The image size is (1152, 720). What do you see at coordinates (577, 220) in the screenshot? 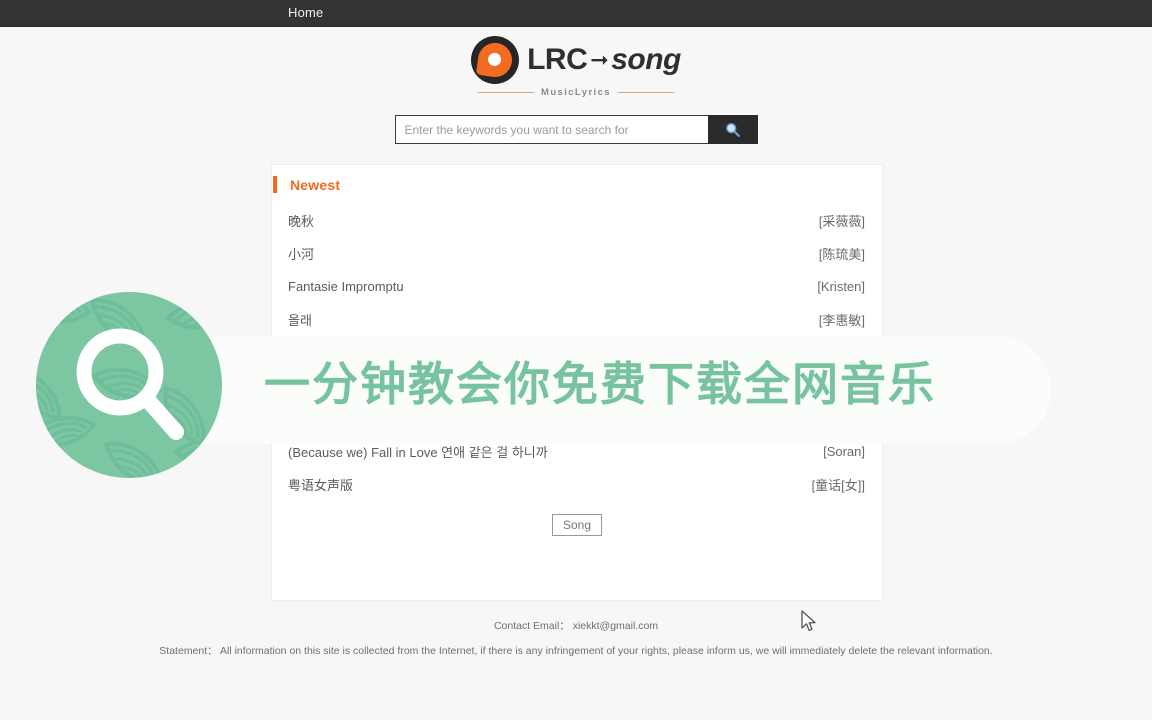
I see `list-item: 晚秋 [采薇薇]` at bounding box center [577, 220].